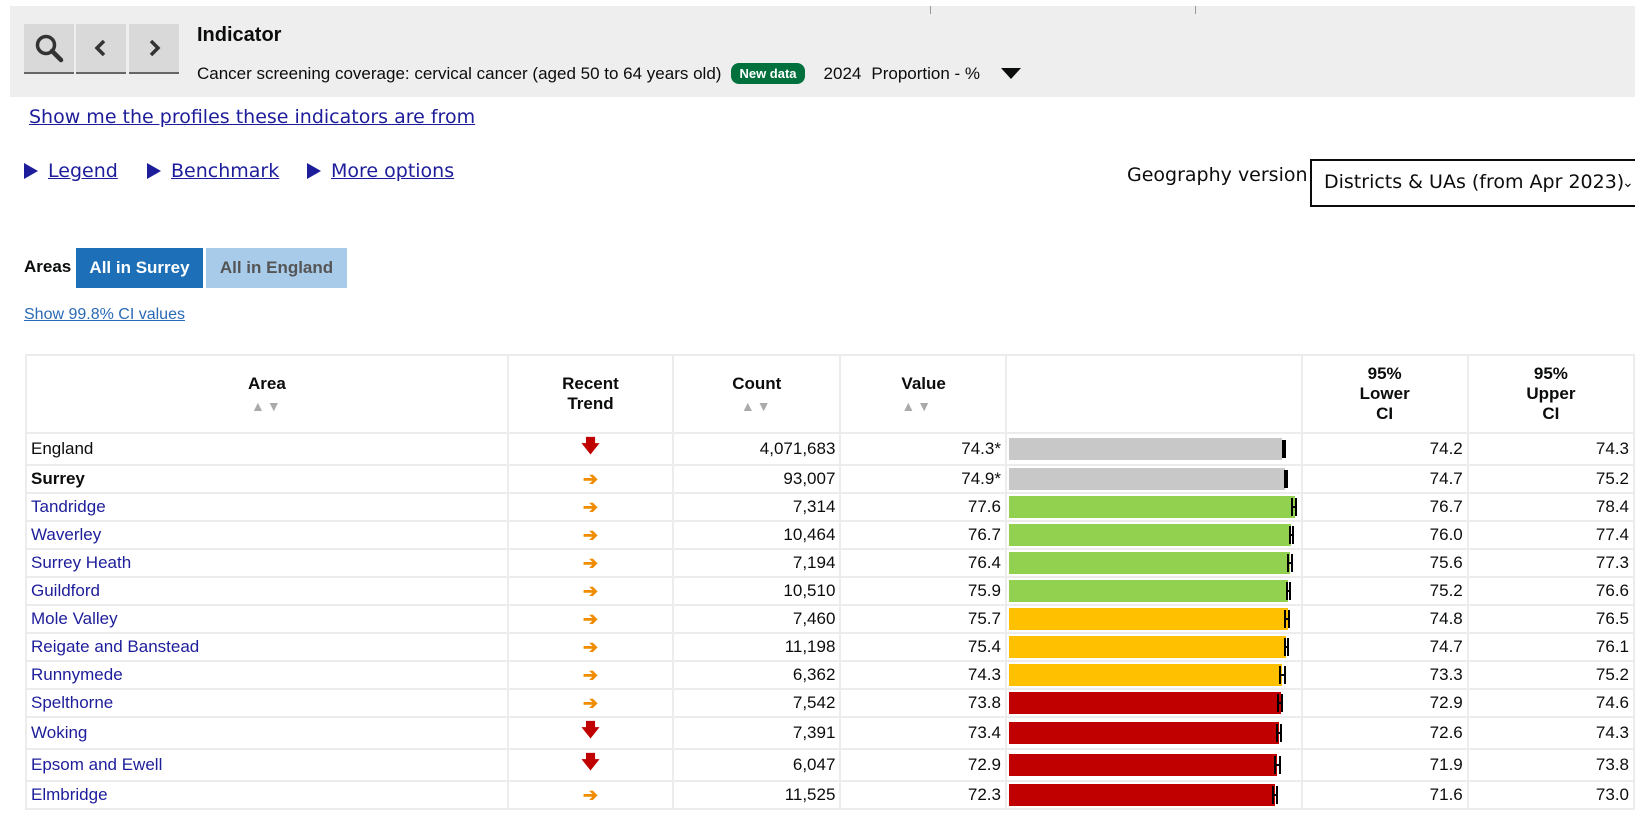 This screenshot has width=1635, height=821. I want to click on lower-ci-cell: 71.9, so click(1384, 765).